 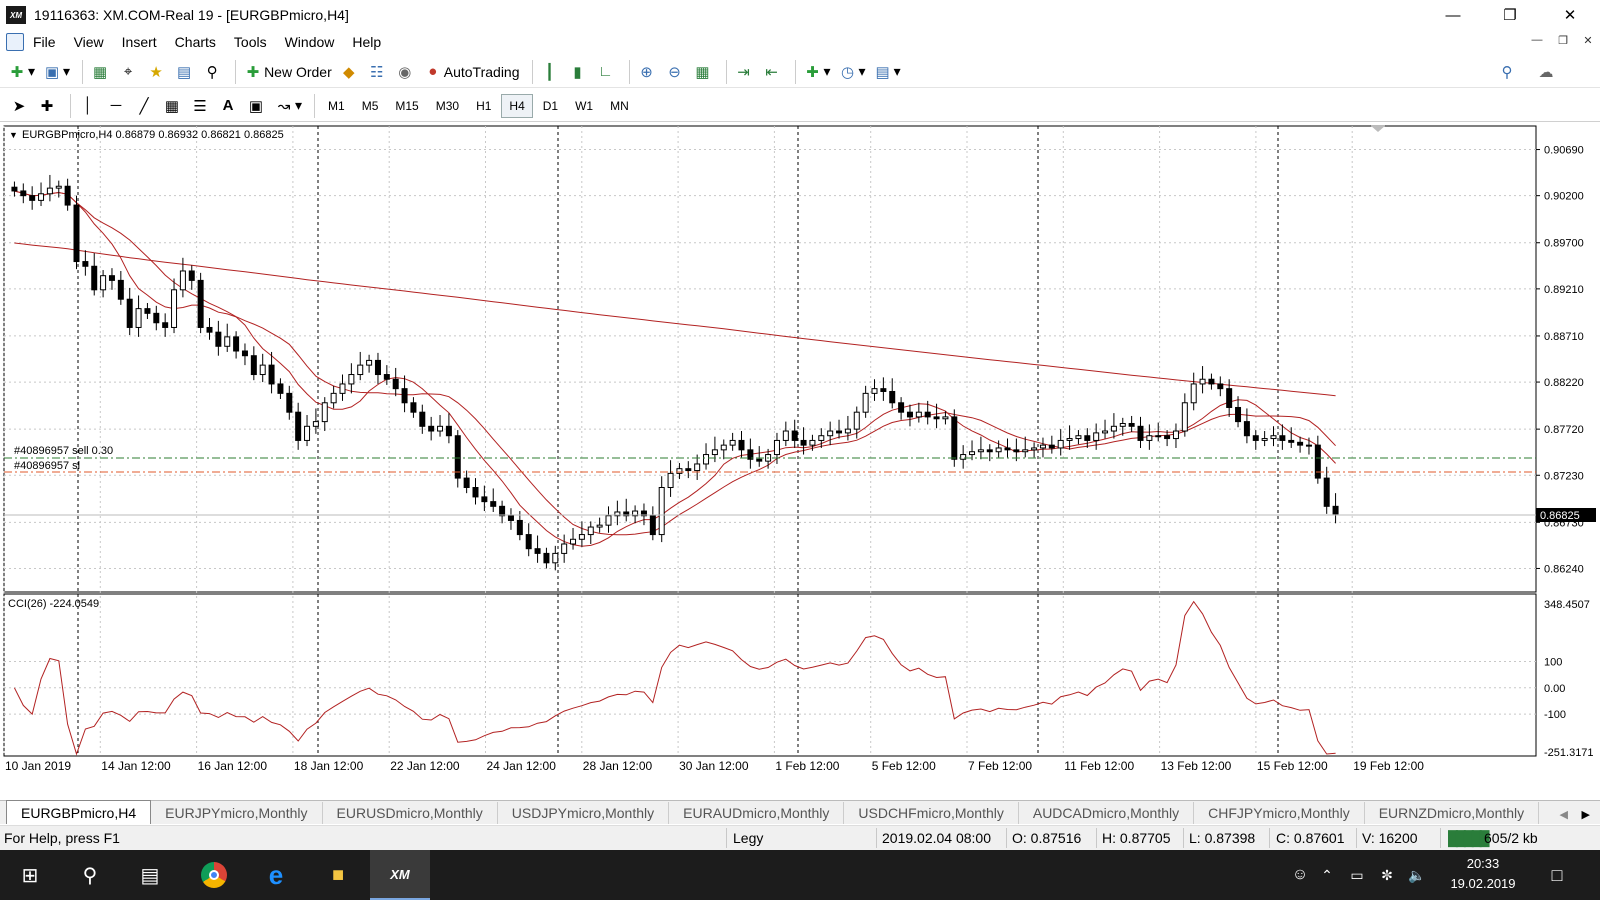 I want to click on tab-euraud: EURAUDmicro,Monthly, so click(x=757, y=813).